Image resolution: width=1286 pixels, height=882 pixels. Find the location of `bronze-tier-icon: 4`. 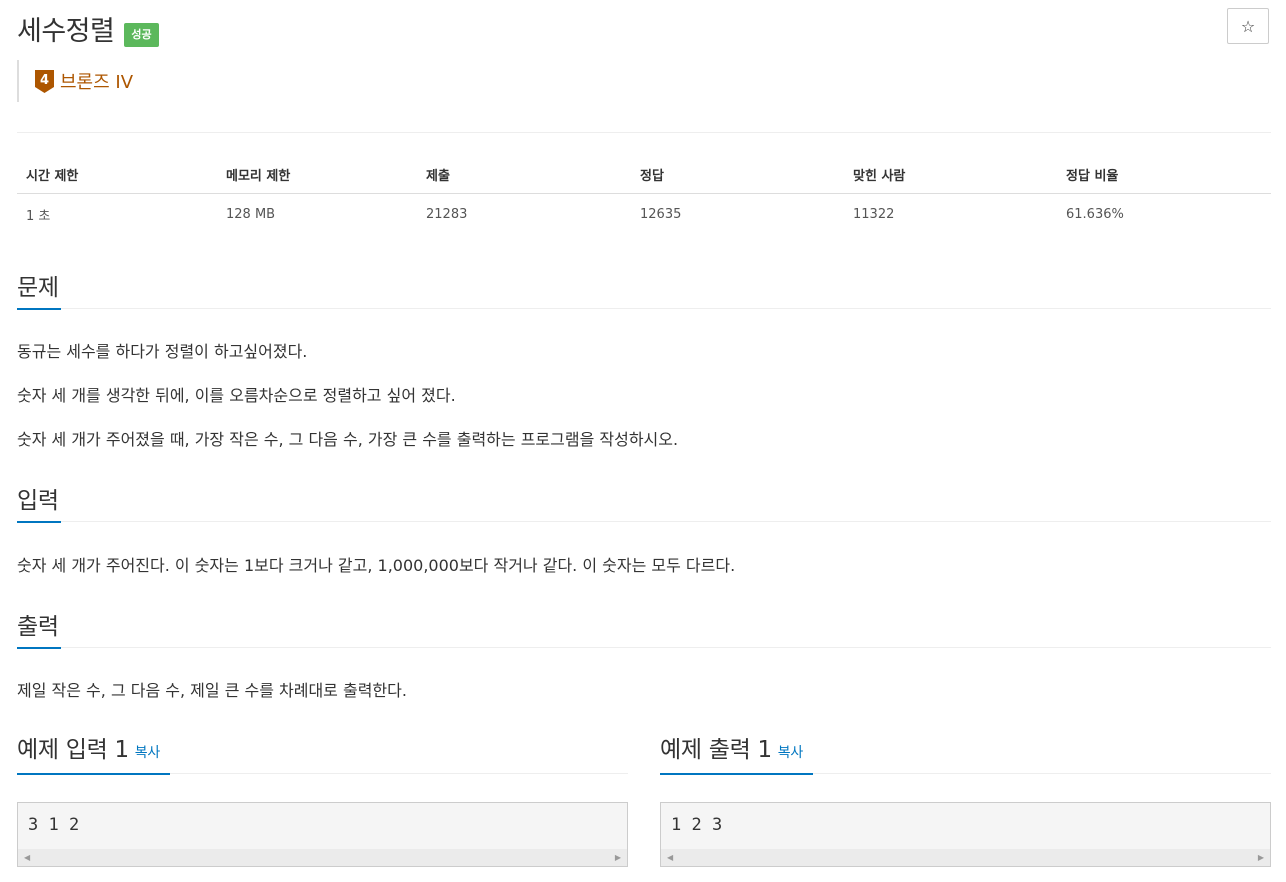

bronze-tier-icon: 4 is located at coordinates (44, 81).